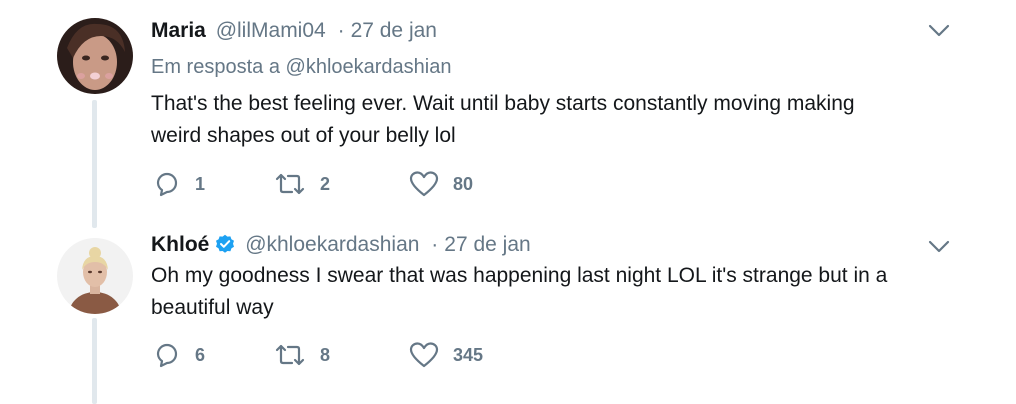  Describe the element at coordinates (369, 67) in the screenshot. I see `reply-handle: @khloekardashian` at that location.